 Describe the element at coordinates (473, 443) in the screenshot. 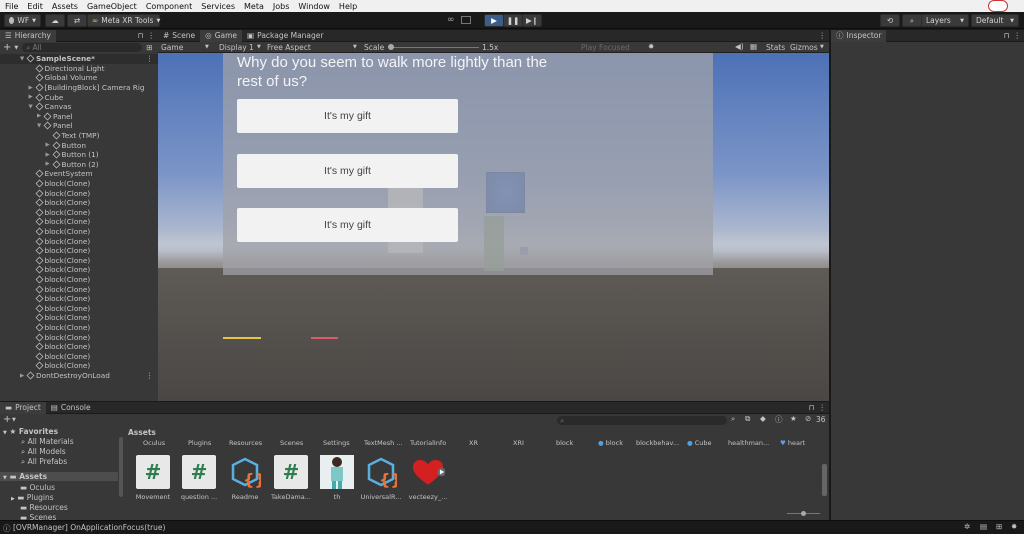

I see `folder-item: XR` at that location.